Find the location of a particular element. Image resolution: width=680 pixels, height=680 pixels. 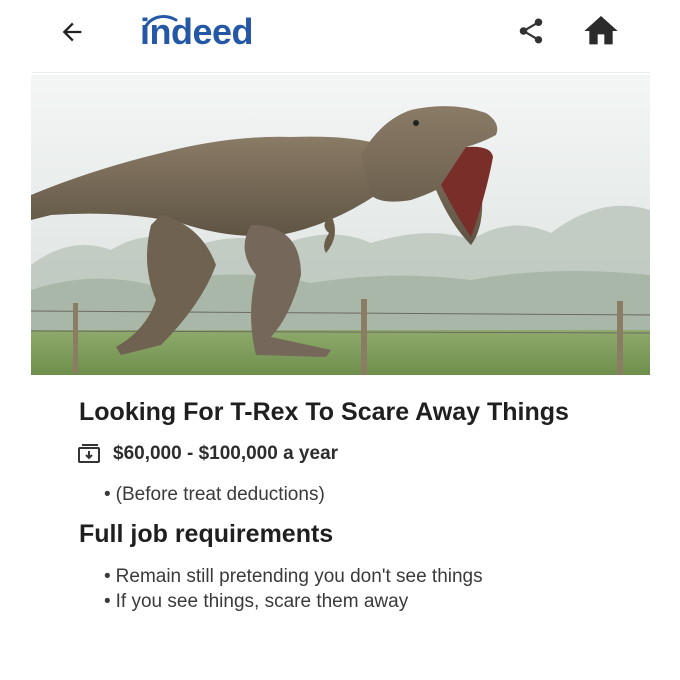

salary-note-text: (Before treat deductions) is located at coordinates (220, 494).